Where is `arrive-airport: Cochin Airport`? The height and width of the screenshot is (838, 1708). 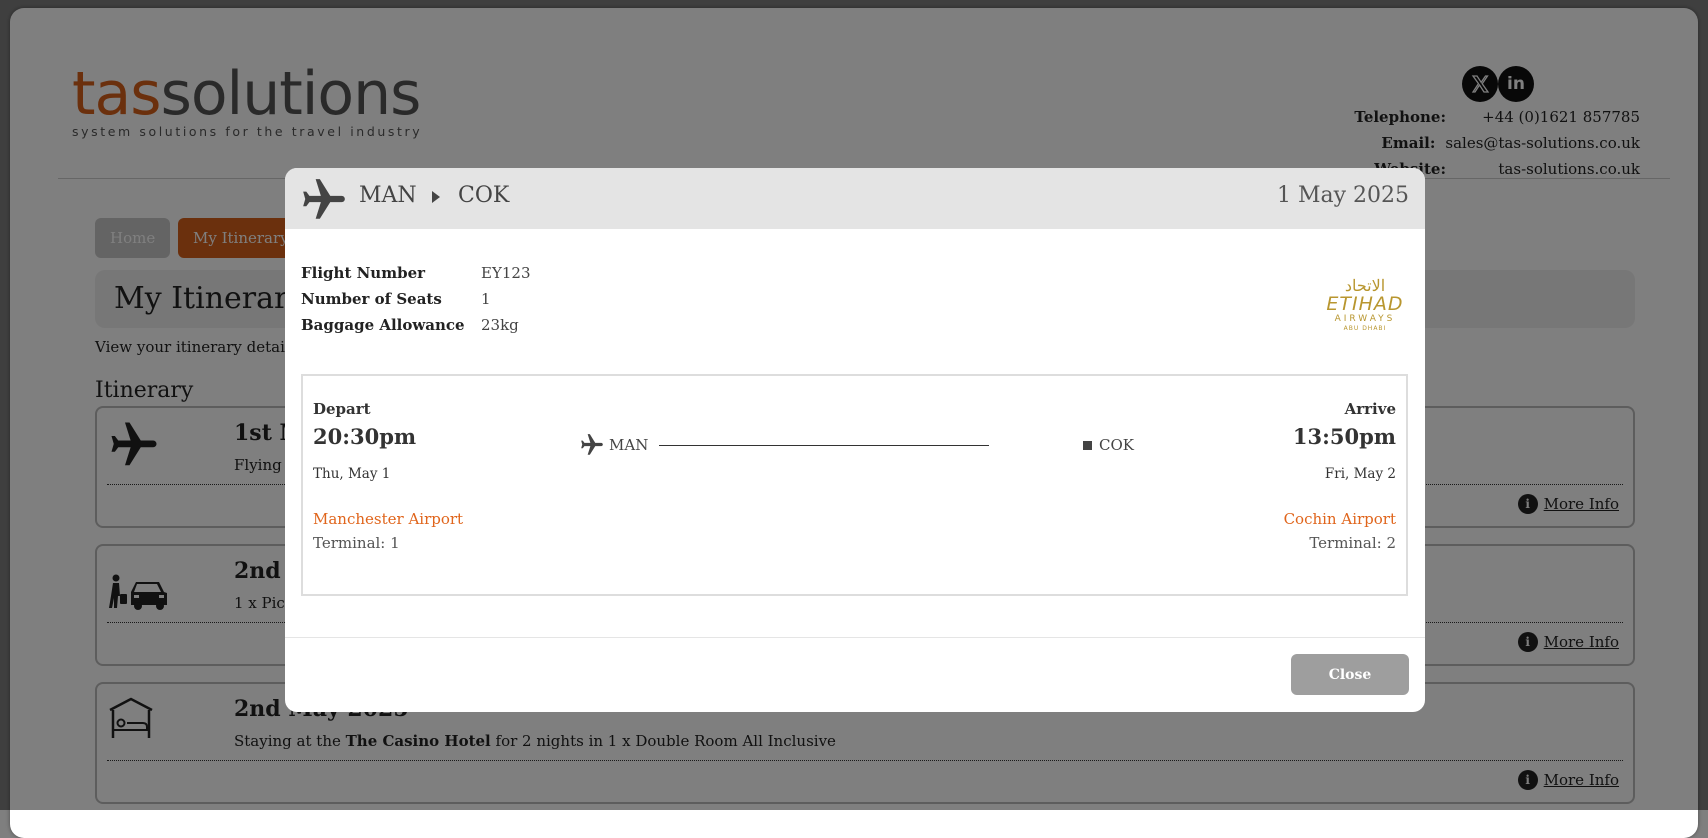 arrive-airport: Cochin Airport is located at coordinates (1339, 519).